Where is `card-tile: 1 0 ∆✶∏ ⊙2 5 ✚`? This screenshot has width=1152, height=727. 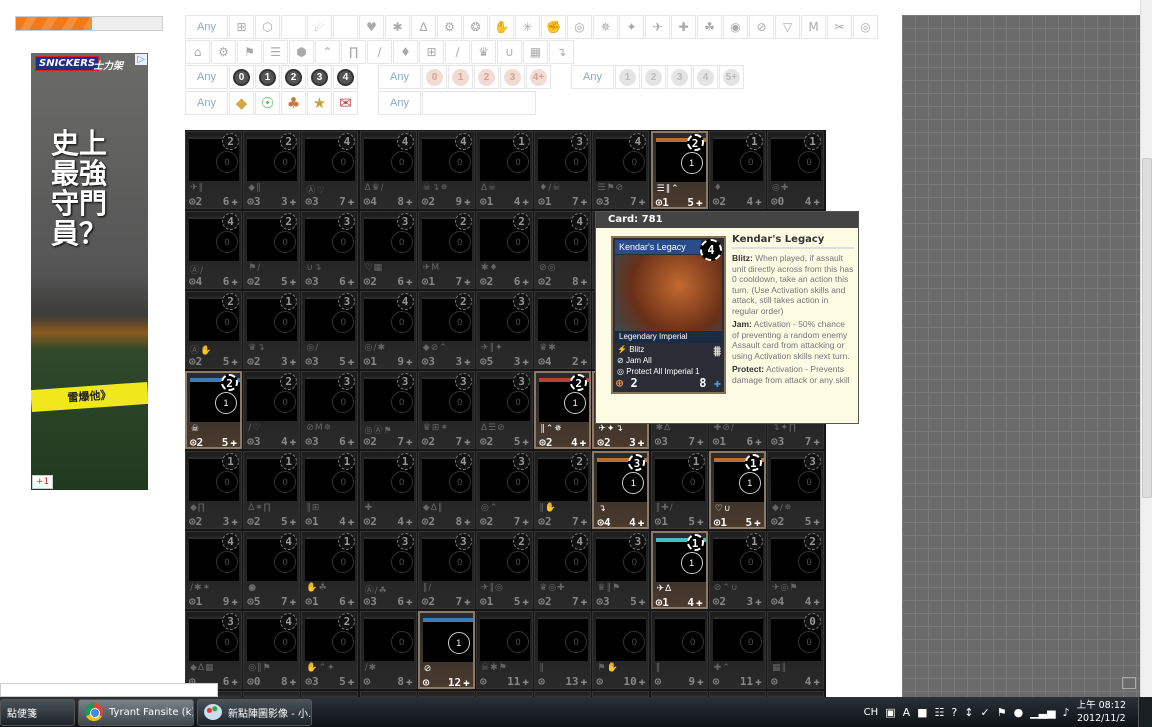
card-tile: 1 0 ∆✶∏ ⊙2 5 ✚ is located at coordinates (272, 490).